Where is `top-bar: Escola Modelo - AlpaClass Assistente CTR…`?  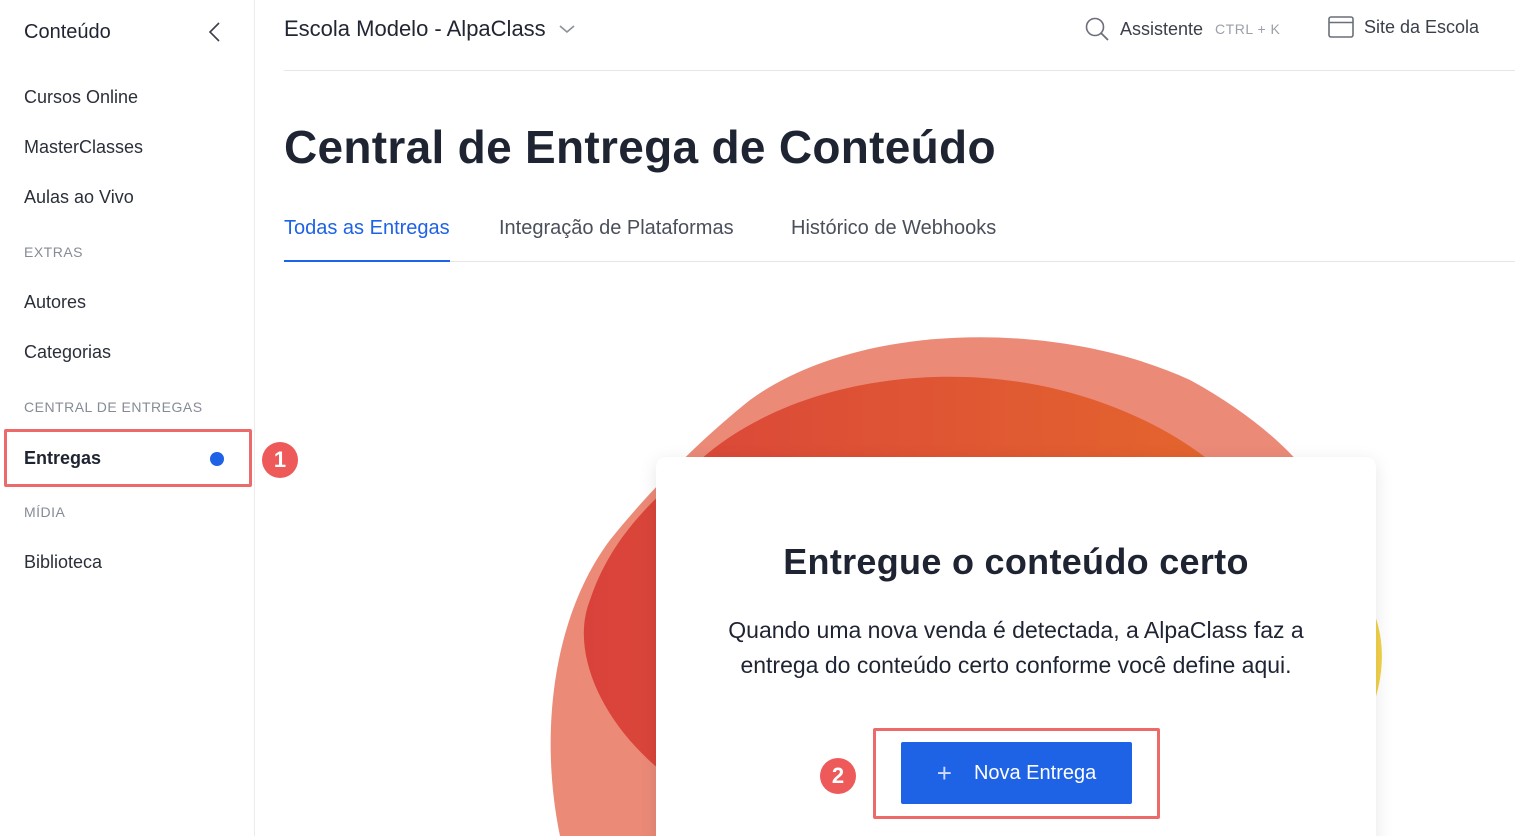
top-bar: Escola Modelo - AlpaClass Assistente CTR… is located at coordinates (899, 35).